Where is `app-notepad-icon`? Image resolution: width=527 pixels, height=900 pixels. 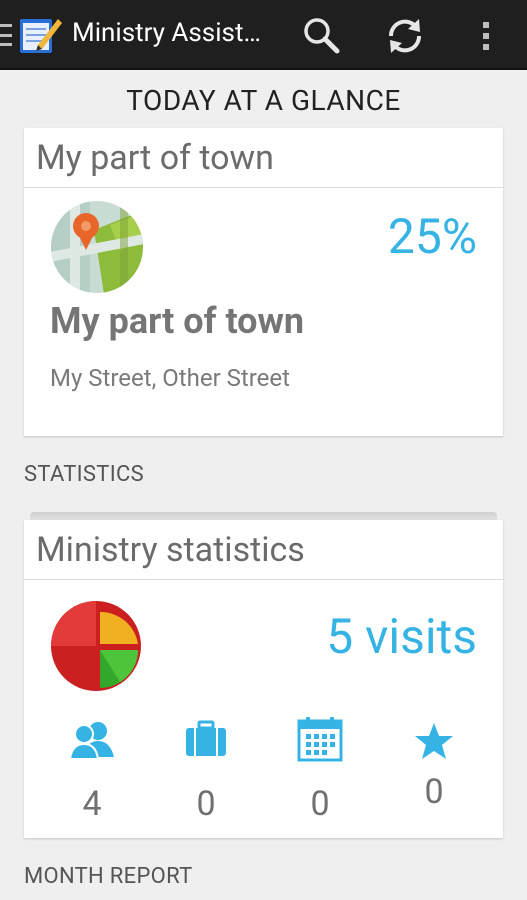
app-notepad-icon is located at coordinates (40, 35).